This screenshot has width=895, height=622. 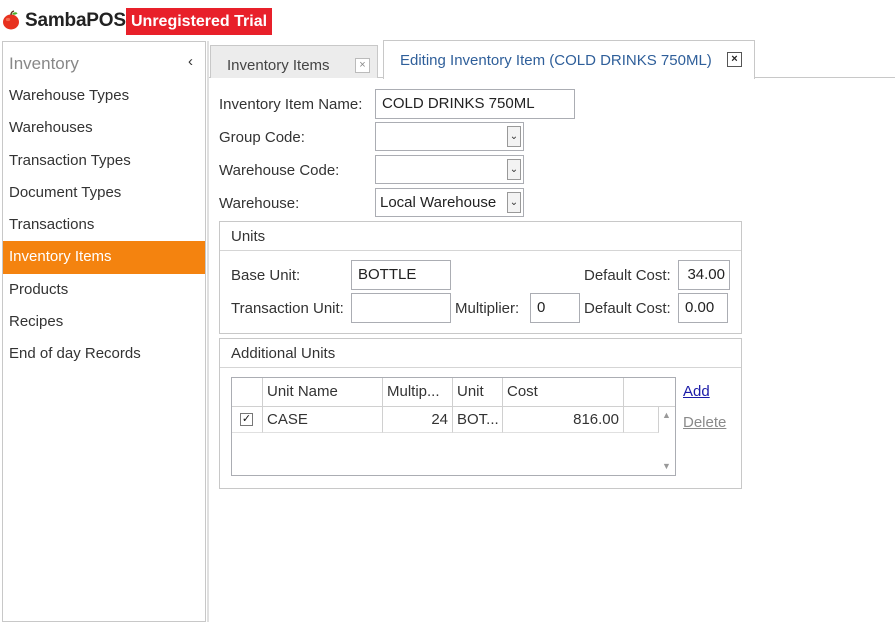 I want to click on sidebar-item-products: Products, so click(x=104, y=290).